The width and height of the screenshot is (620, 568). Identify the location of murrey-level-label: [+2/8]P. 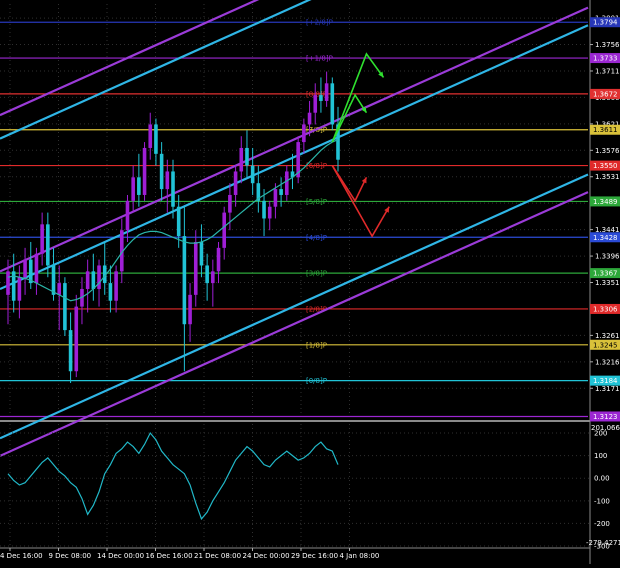
(319, 23).